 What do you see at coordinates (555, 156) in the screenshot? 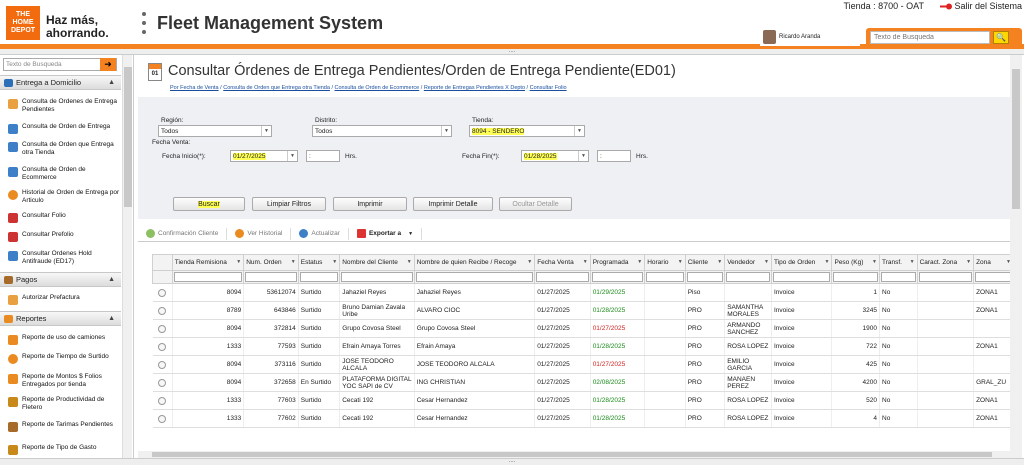
I see `fecha-fin-picker: 01/28/2025 ▼` at bounding box center [555, 156].